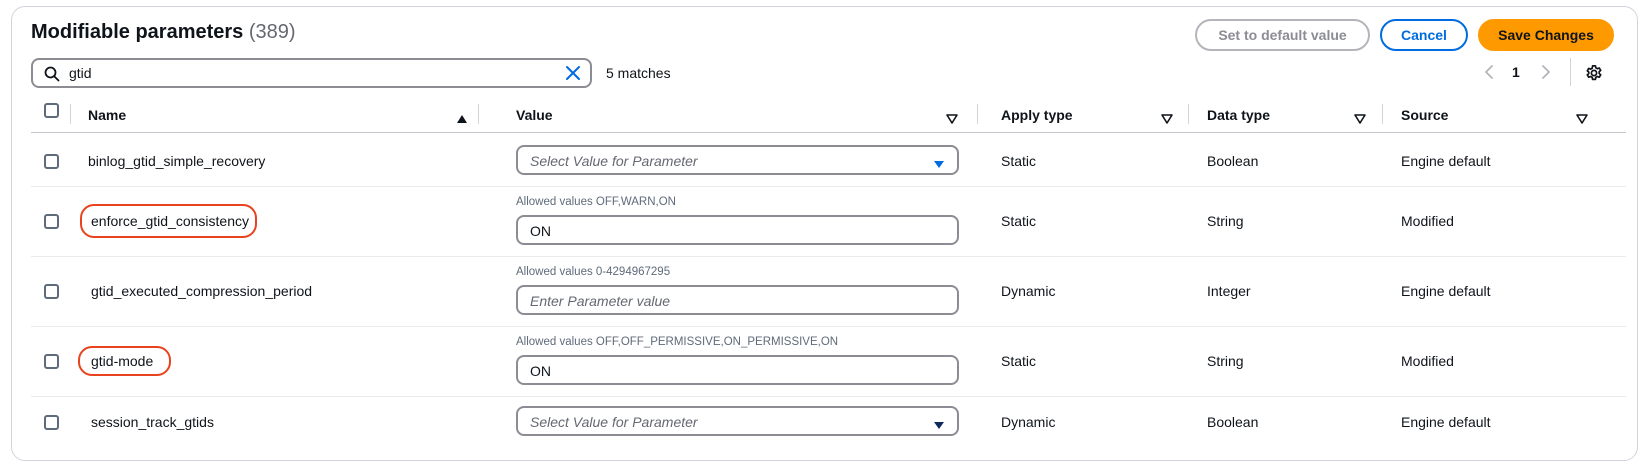  What do you see at coordinates (600, 301) in the screenshot?
I see `input-placeholder: Enter Parameter value` at bounding box center [600, 301].